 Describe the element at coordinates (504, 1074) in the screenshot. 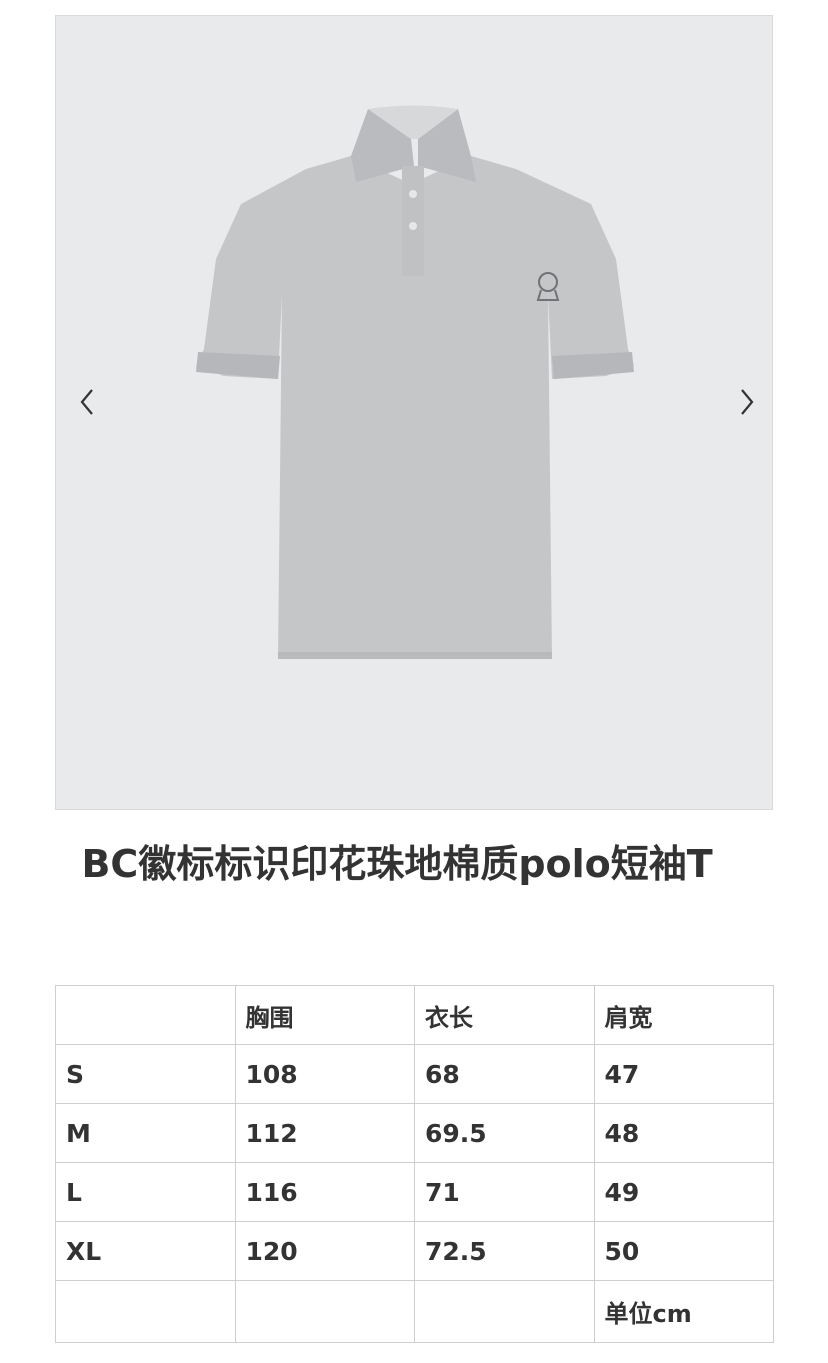

I see `length-cell: 68` at that location.